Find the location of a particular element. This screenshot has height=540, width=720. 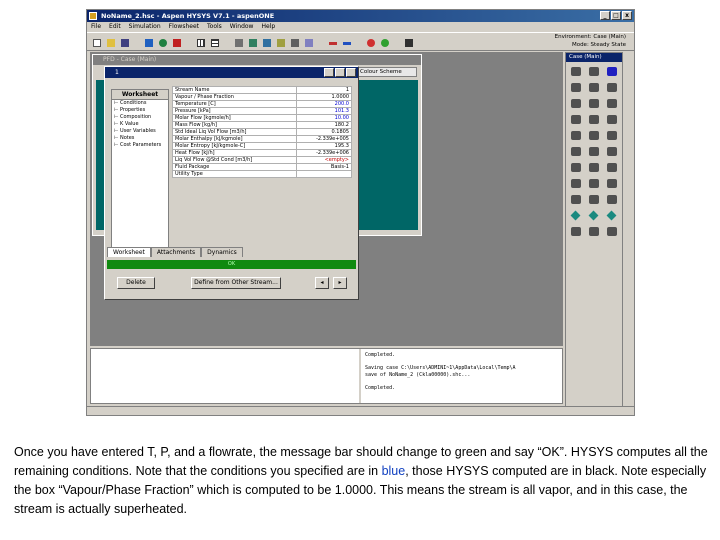

row-value: Basis-1 is located at coordinates (324, 167).